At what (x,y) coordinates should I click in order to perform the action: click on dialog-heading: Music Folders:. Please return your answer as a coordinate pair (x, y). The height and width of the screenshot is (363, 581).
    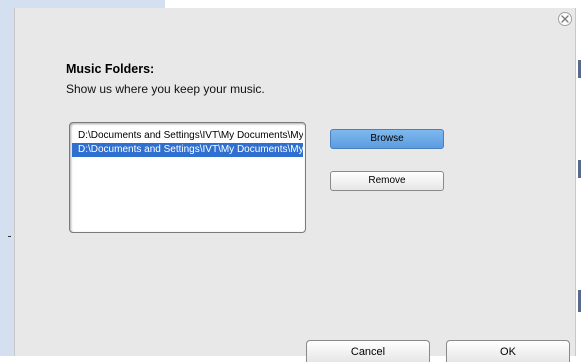
    Looking at the image, I should click on (110, 69).